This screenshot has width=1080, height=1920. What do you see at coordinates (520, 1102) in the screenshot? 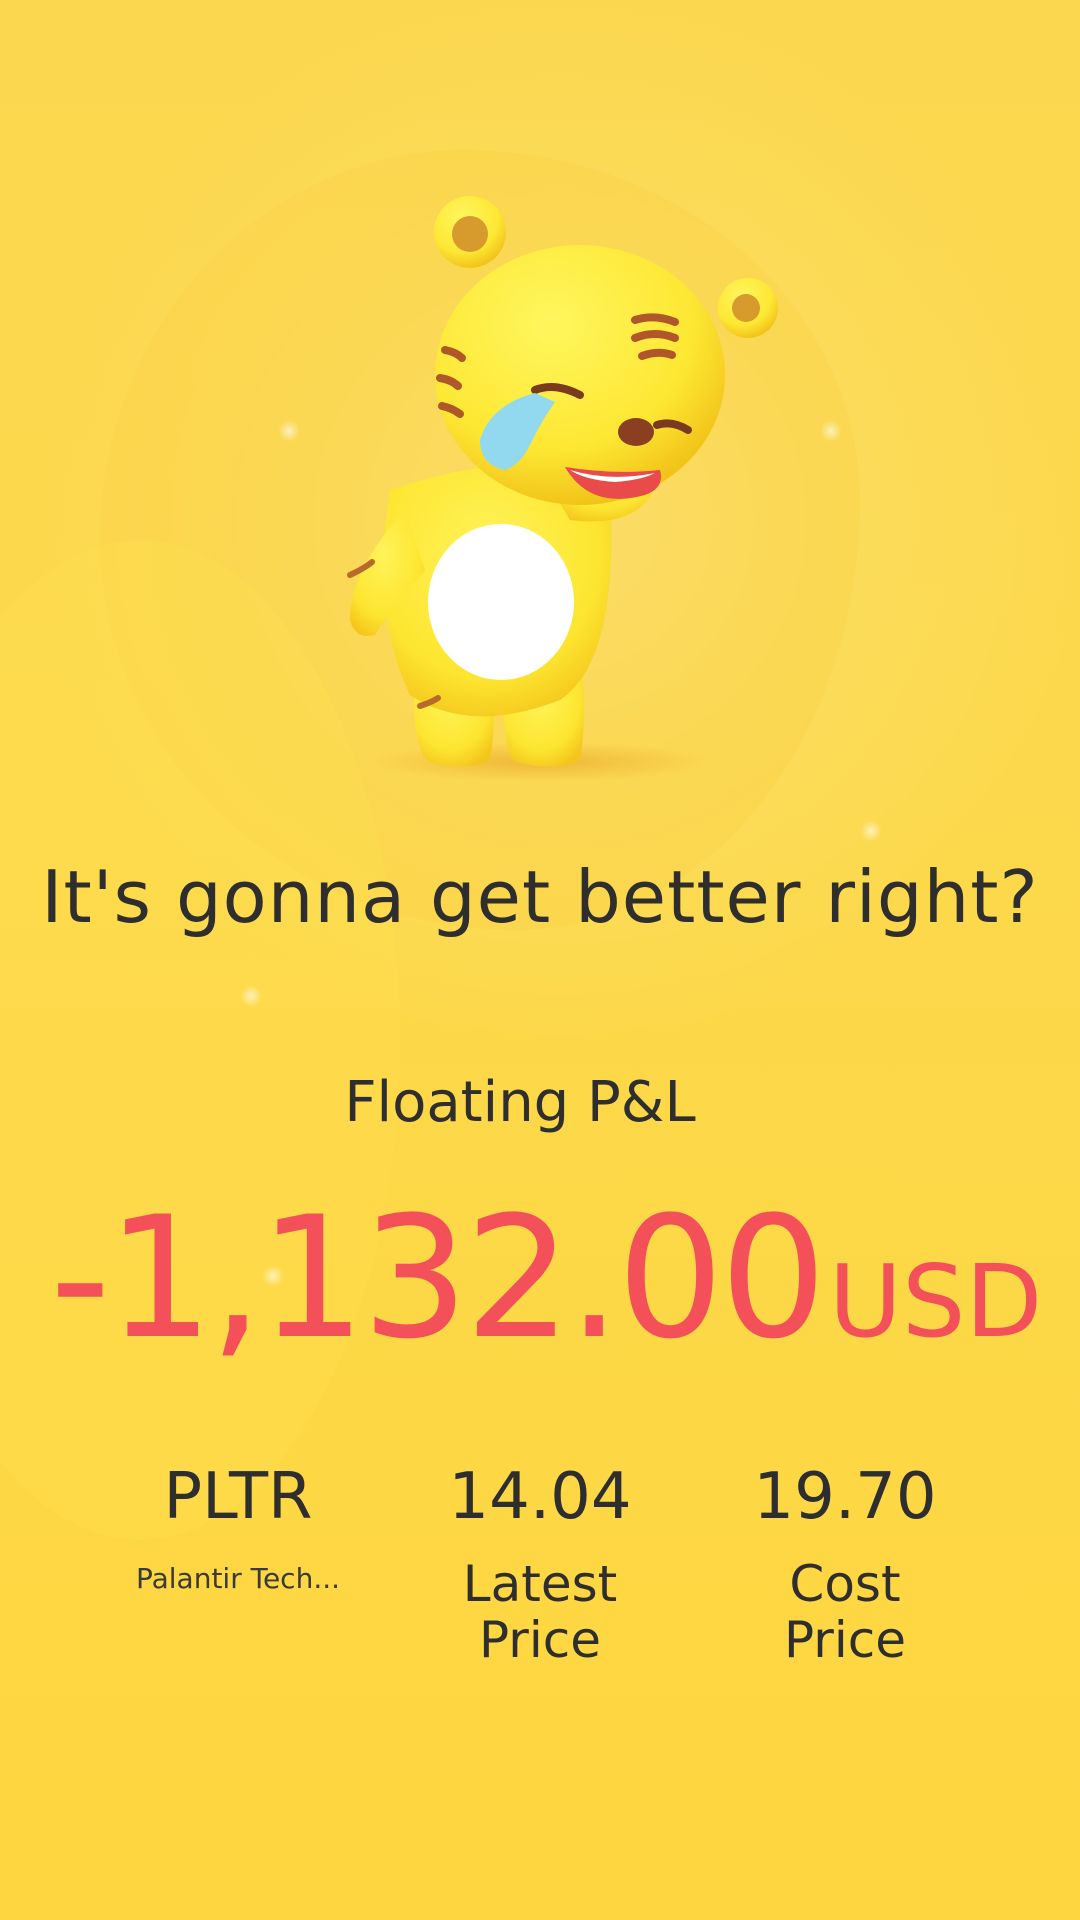
I see `floating-pl-label: Floating P&L` at bounding box center [520, 1102].